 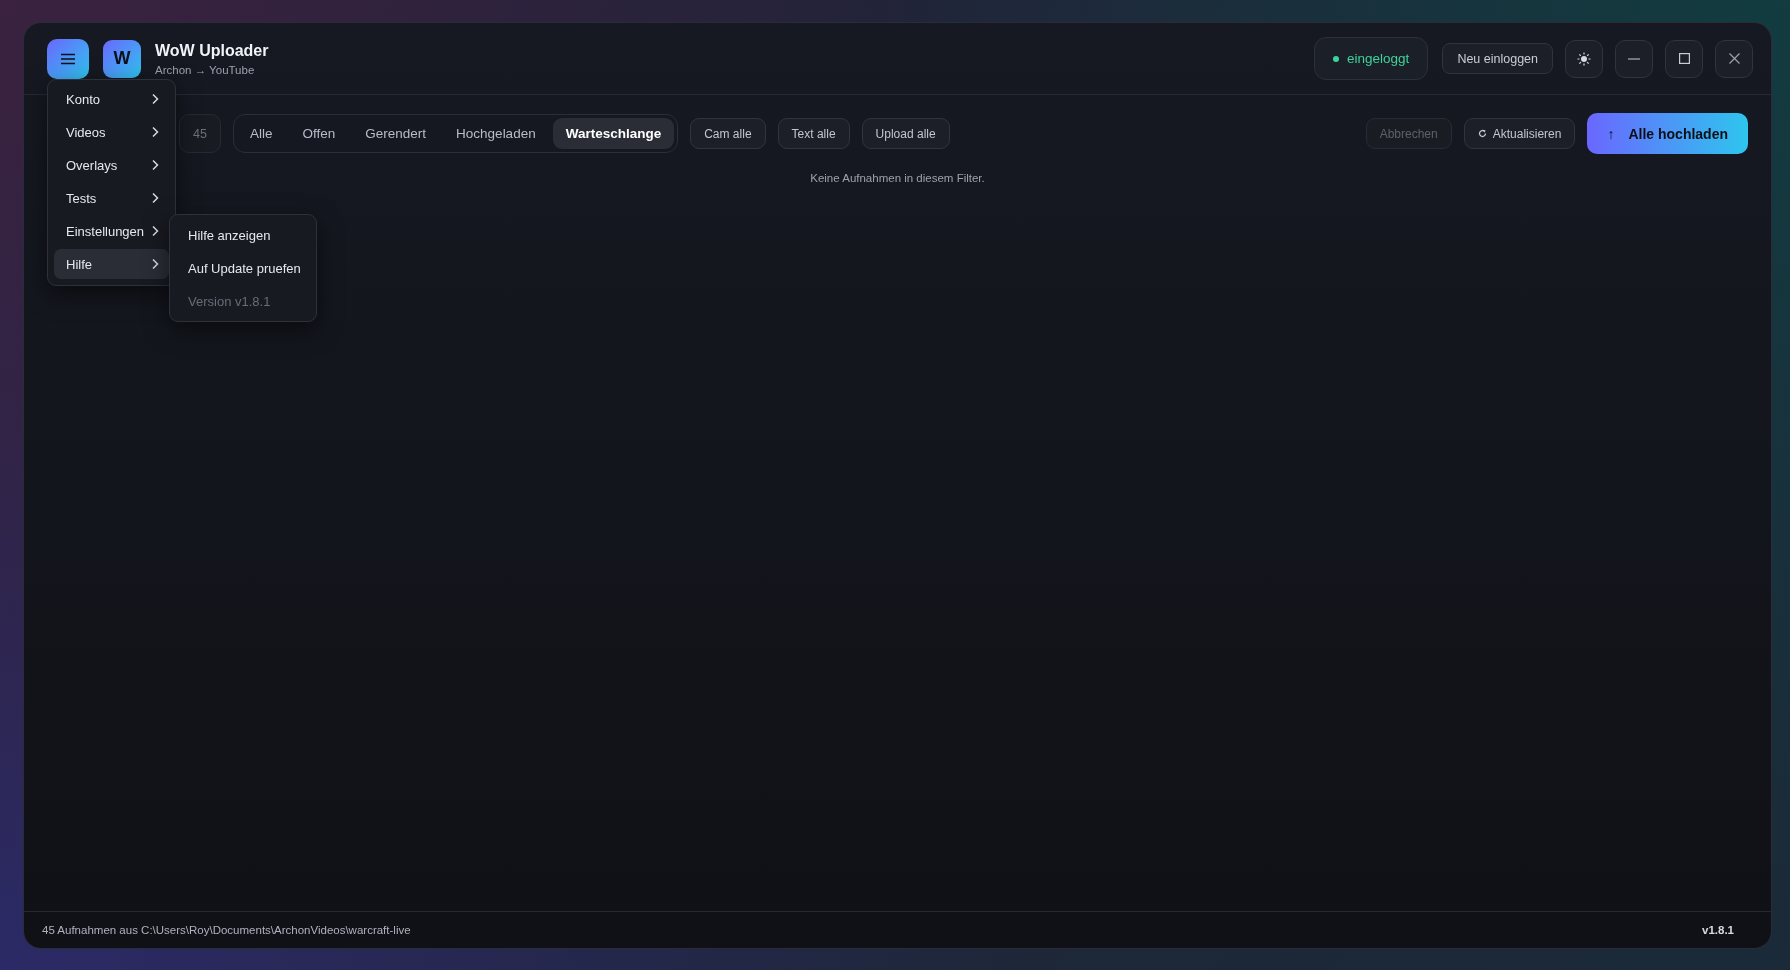 What do you see at coordinates (243, 235) in the screenshot?
I see `submenu-item: Hilfe anzeigen` at bounding box center [243, 235].